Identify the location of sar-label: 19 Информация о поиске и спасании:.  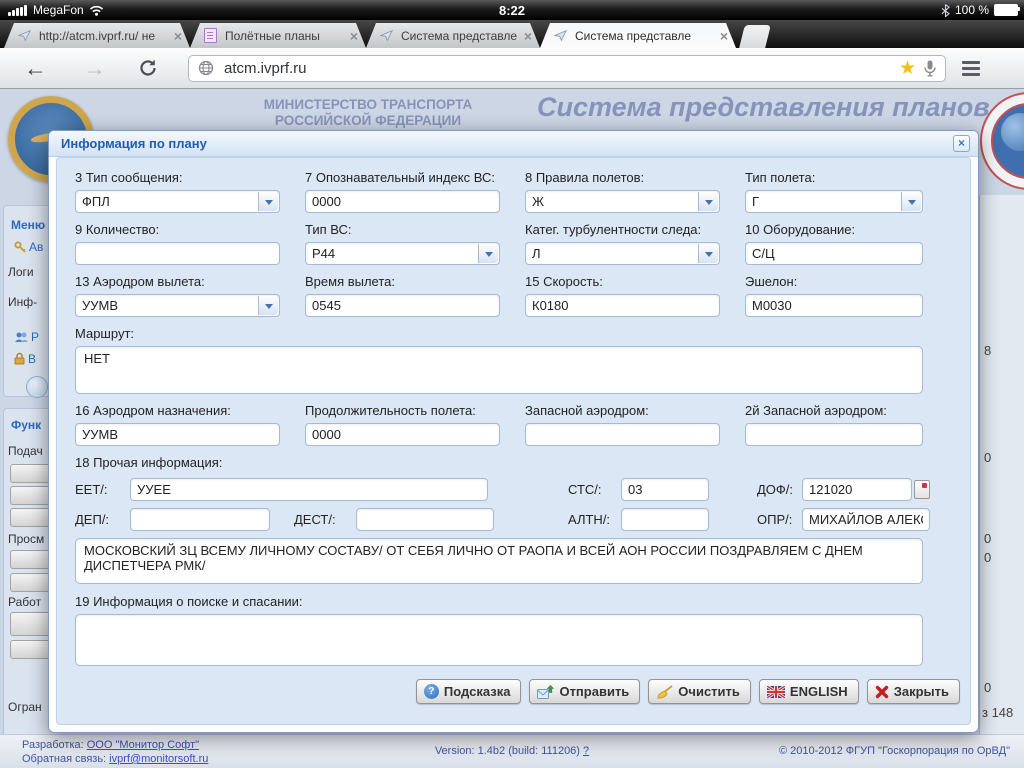
(189, 601).